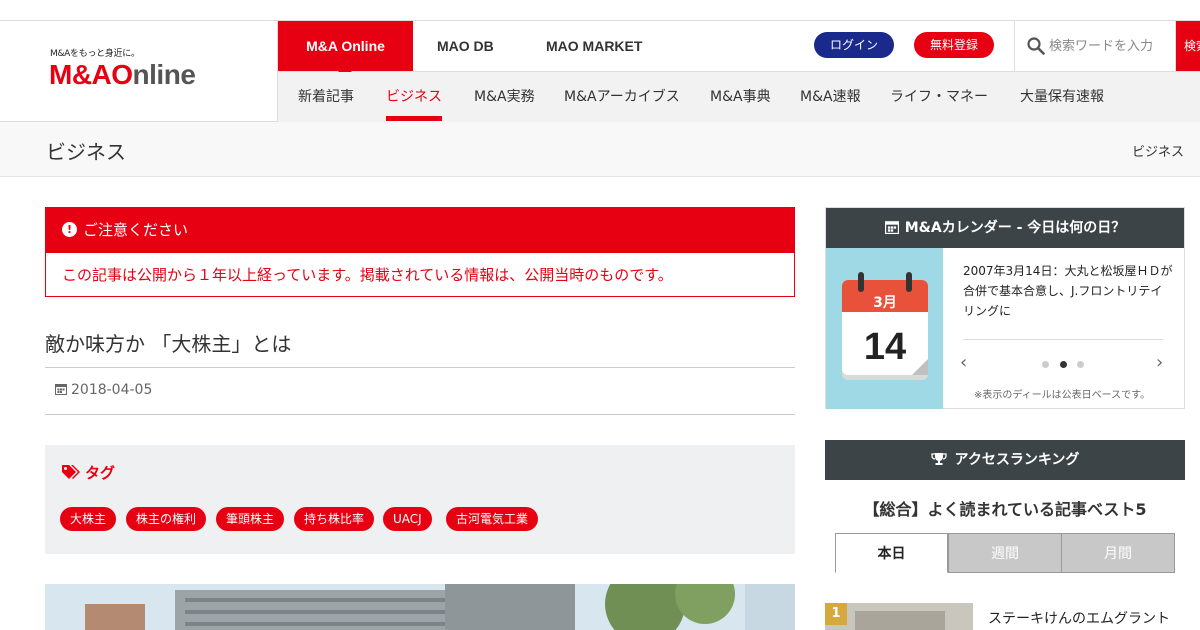  I want to click on tab-mao-market: MAO MARKET, so click(594, 46).